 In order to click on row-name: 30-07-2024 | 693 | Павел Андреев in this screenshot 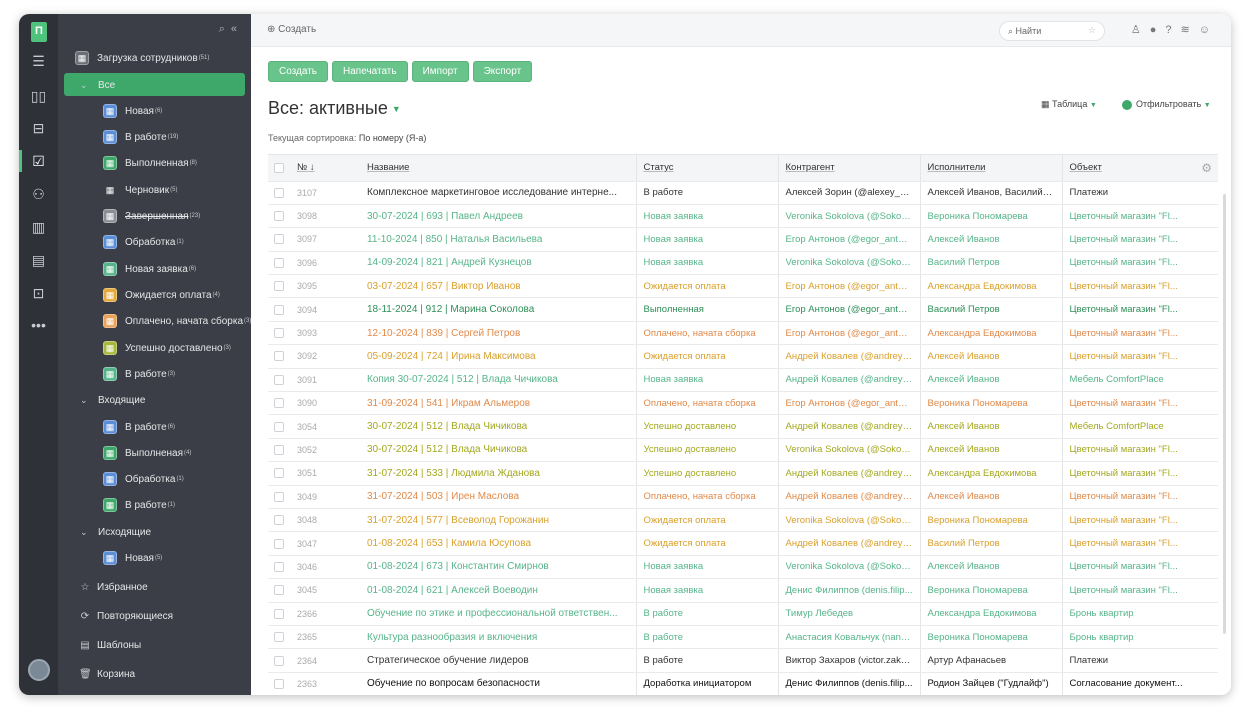, I will do `click(498, 216)`.